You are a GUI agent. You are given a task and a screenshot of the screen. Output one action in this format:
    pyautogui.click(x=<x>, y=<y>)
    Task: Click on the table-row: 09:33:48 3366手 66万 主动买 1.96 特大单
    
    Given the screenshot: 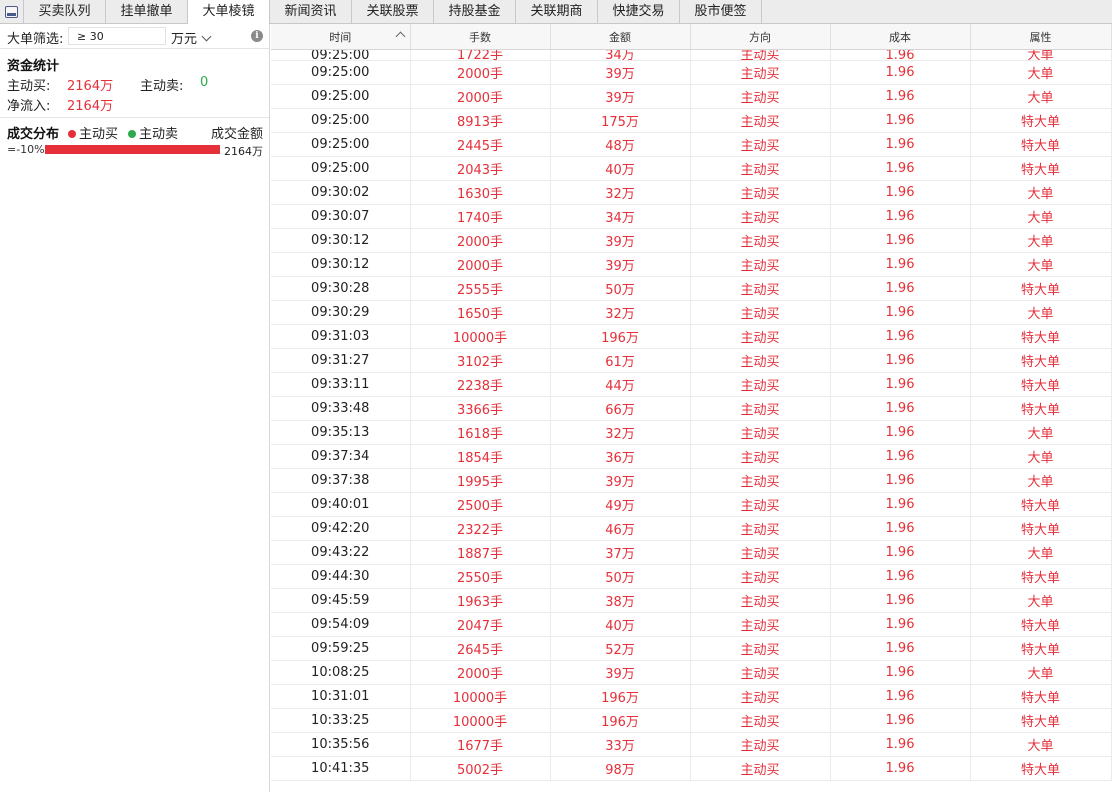 What is the action you would take?
    pyautogui.click(x=691, y=408)
    